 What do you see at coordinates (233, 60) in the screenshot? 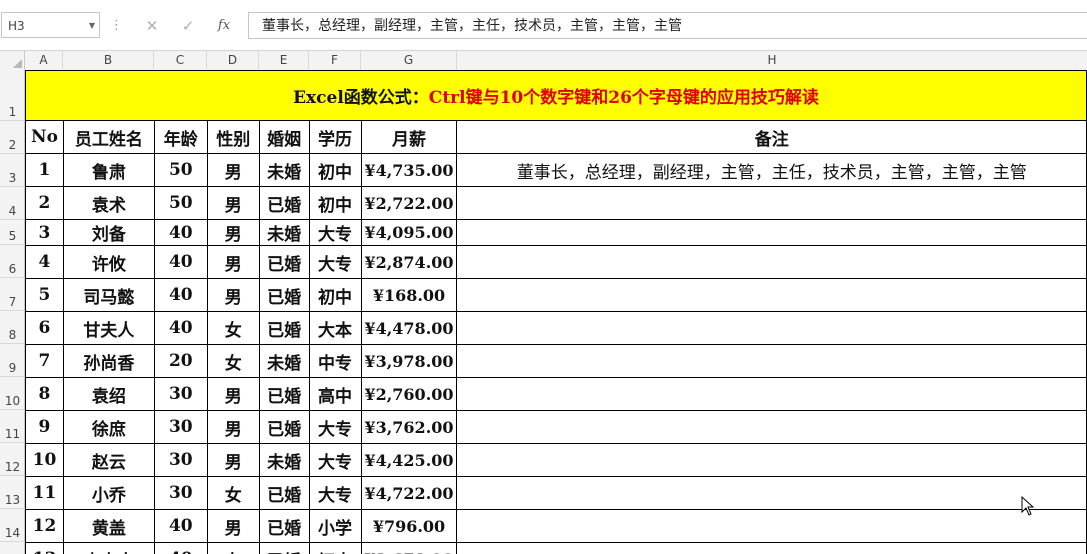
I see `column-header-d: D` at bounding box center [233, 60].